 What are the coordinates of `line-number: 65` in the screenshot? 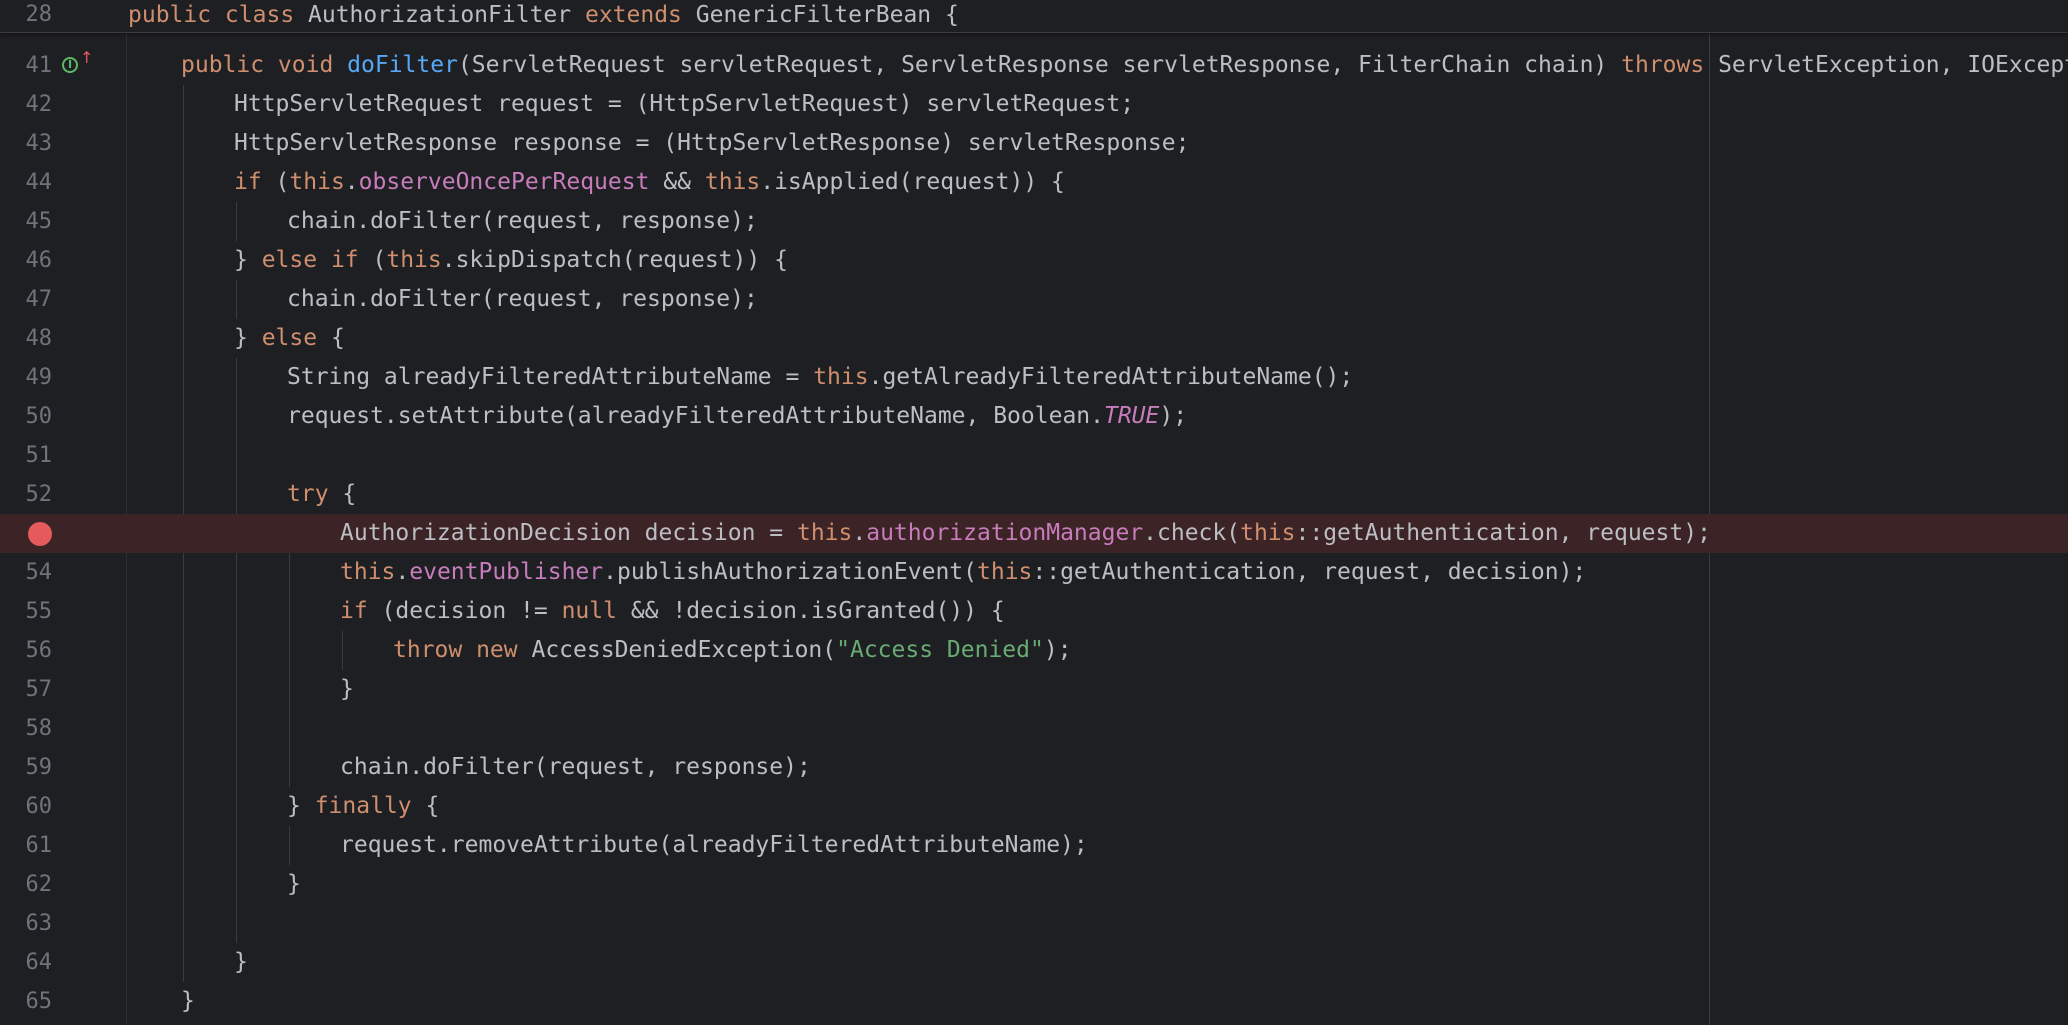 It's located at (26, 1001).